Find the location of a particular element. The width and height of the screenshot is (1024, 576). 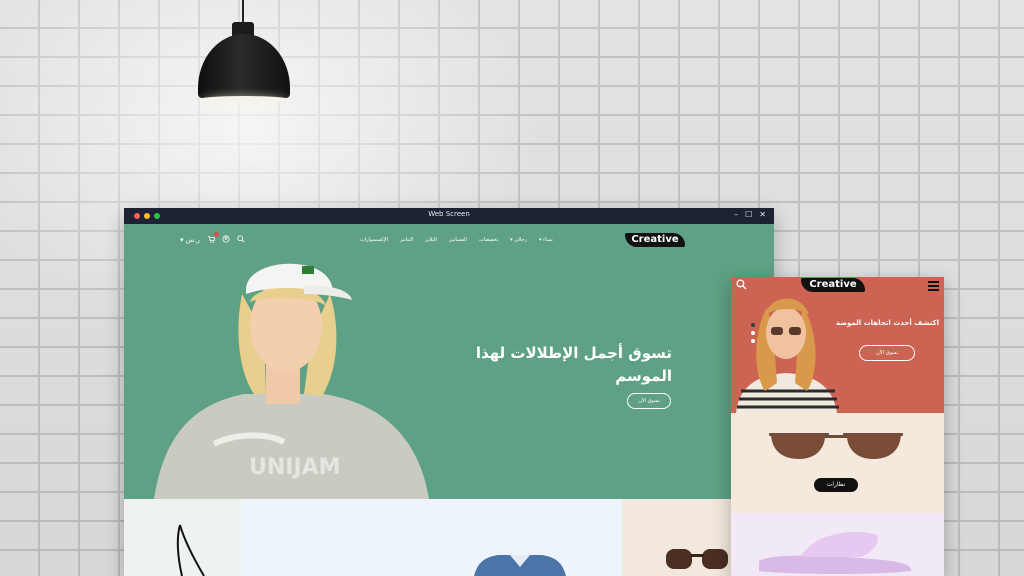

shop-now-button: تسوق الآن is located at coordinates (649, 401).